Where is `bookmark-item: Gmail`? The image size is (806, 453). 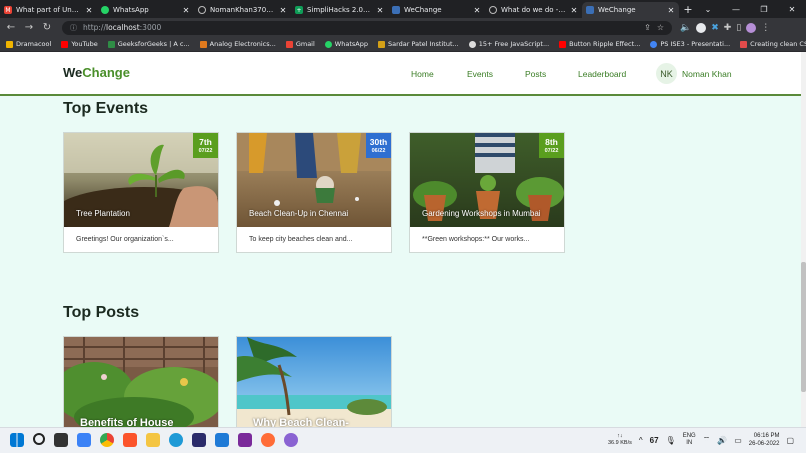 bookmark-item: Gmail is located at coordinates (300, 44).